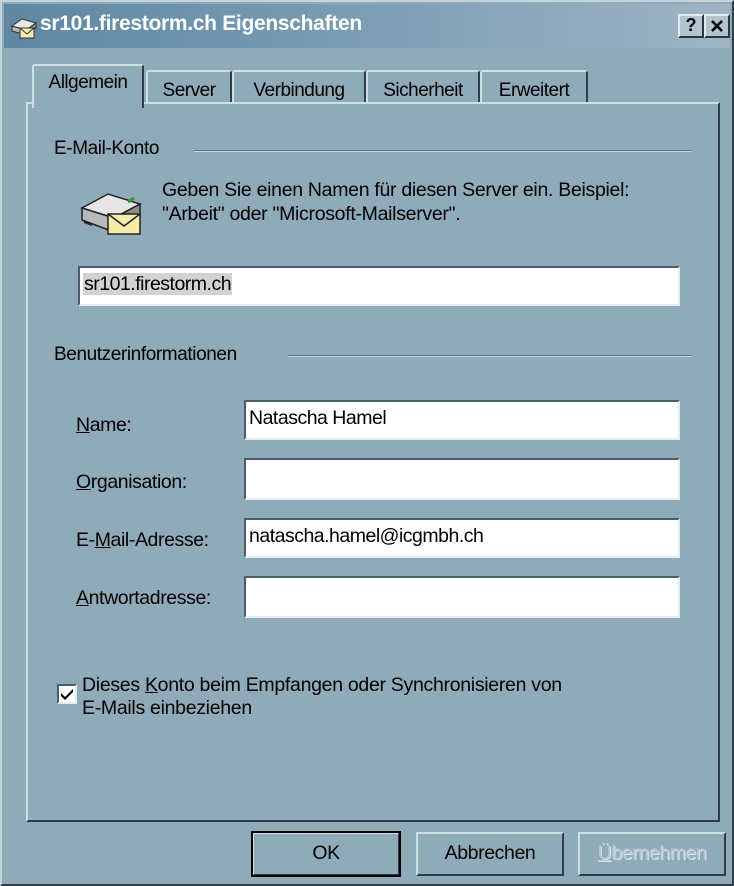  I want to click on email-address-label: E-Mail-Adresse:, so click(142, 540).